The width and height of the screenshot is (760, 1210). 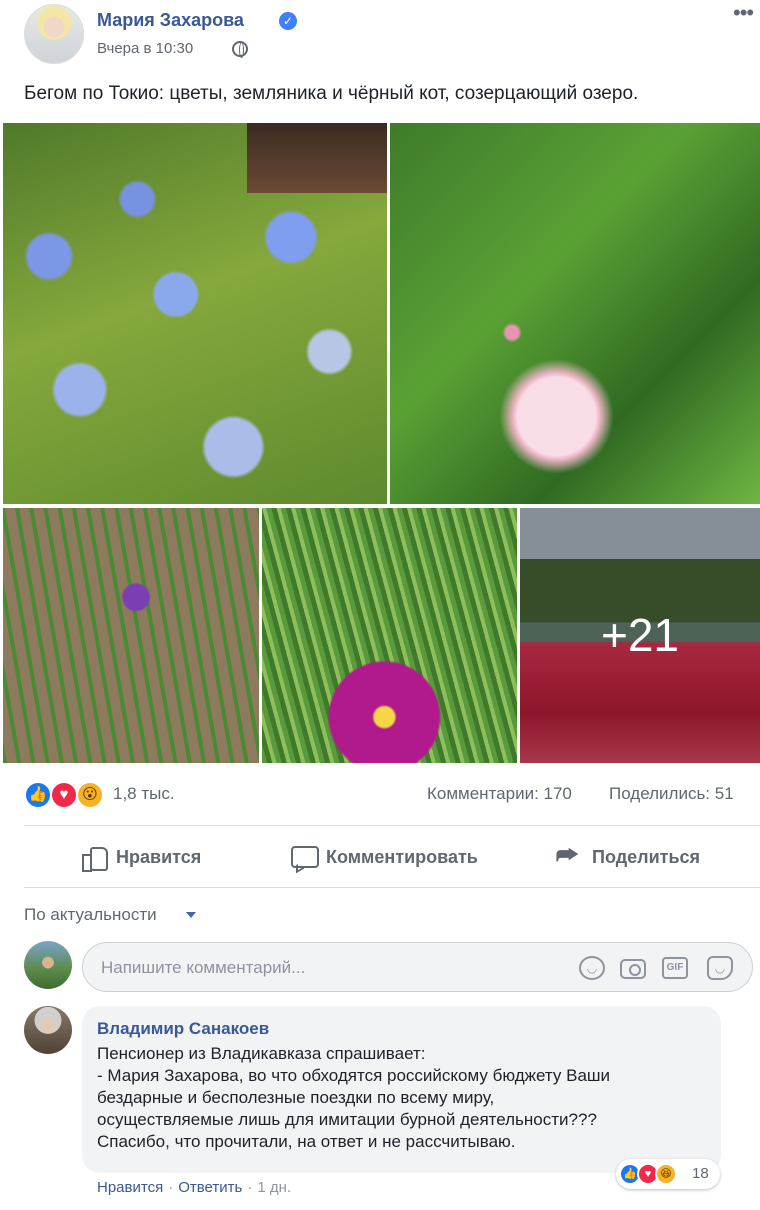 I want to click on author-avatar, so click(x=54, y=34).